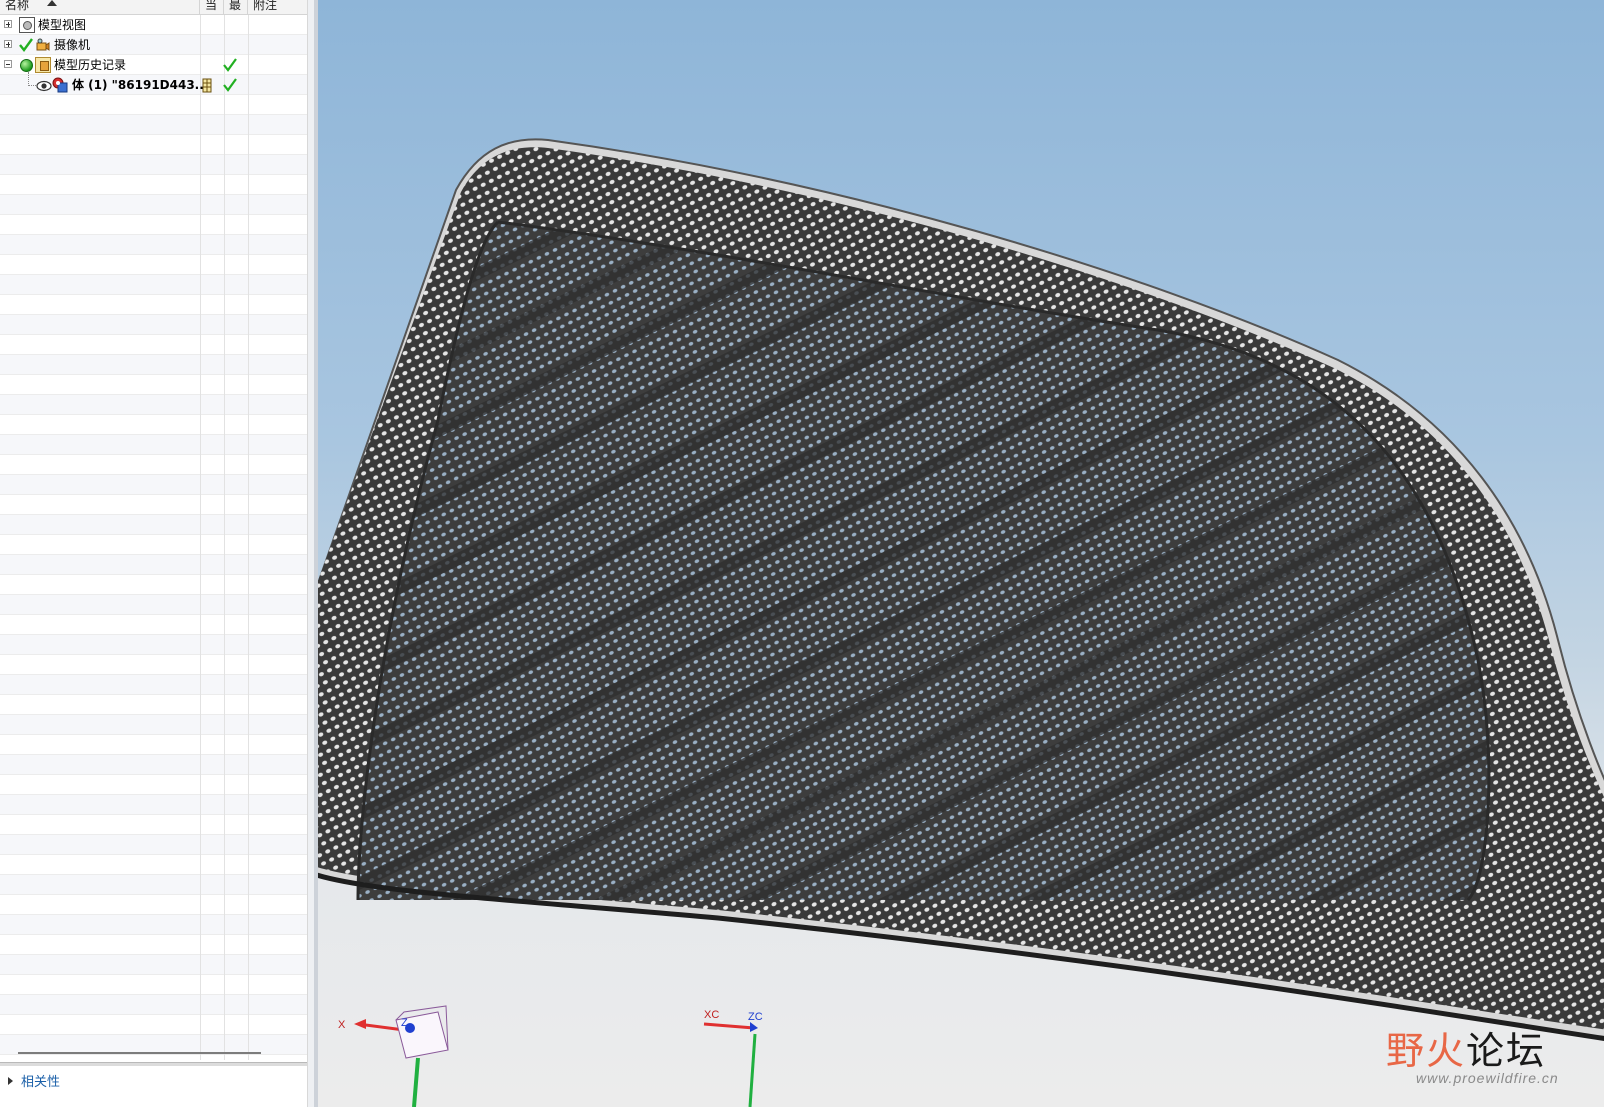  I want to click on current-model-icon, so click(207, 85).